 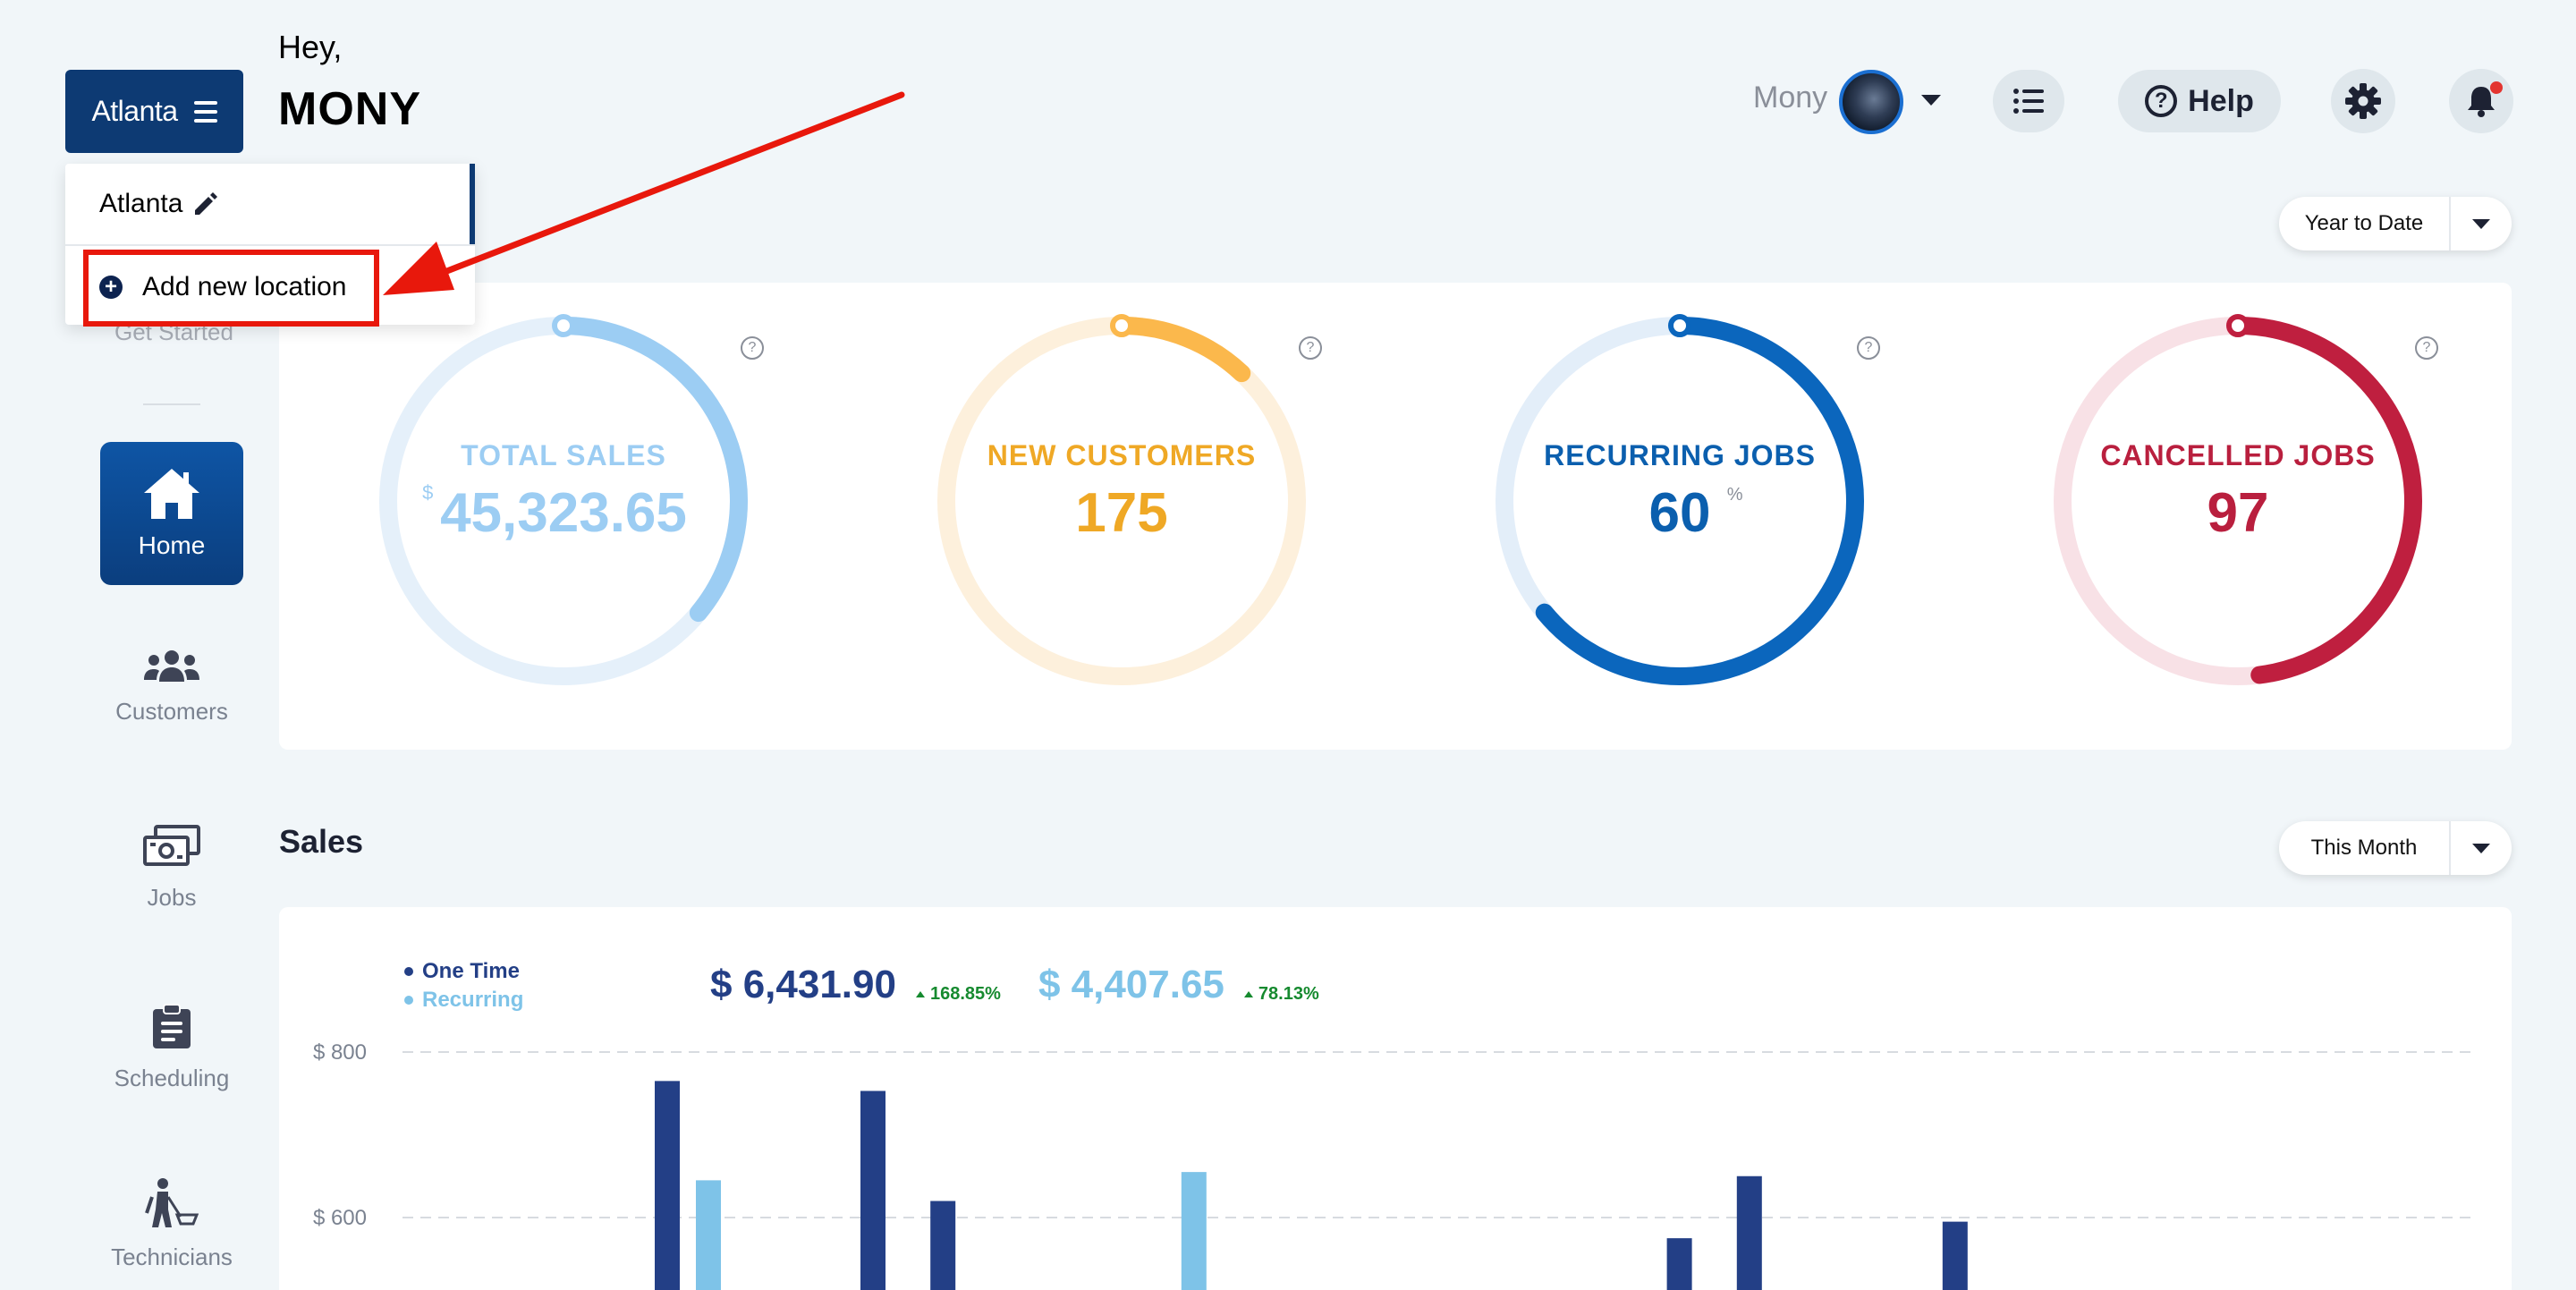 What do you see at coordinates (111, 287) in the screenshot?
I see `plus-circle-icon: +` at bounding box center [111, 287].